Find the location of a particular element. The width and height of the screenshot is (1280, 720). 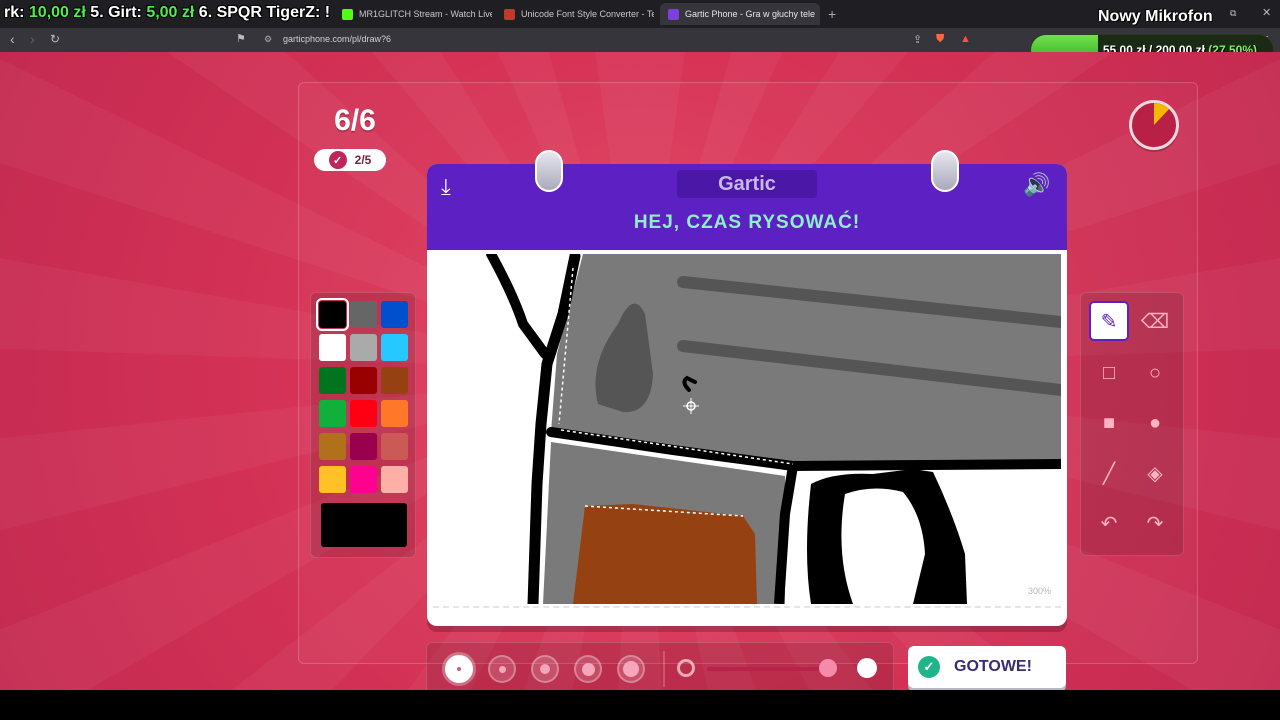

new-tab-button: + is located at coordinates (832, 14).